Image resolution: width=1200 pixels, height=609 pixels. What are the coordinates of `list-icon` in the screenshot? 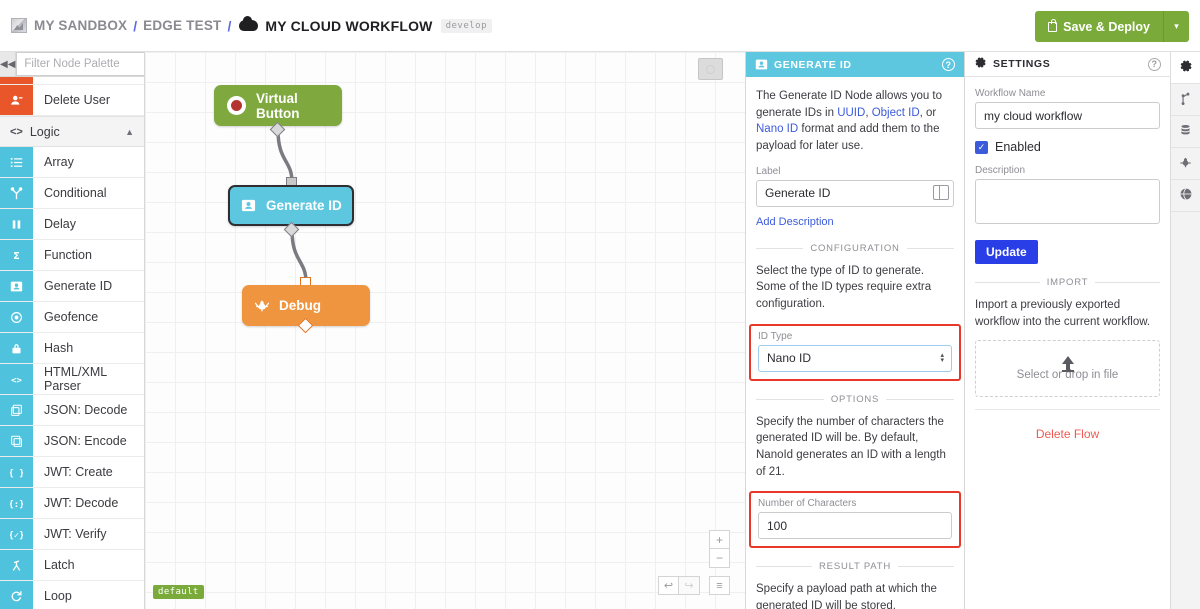 It's located at (16, 162).